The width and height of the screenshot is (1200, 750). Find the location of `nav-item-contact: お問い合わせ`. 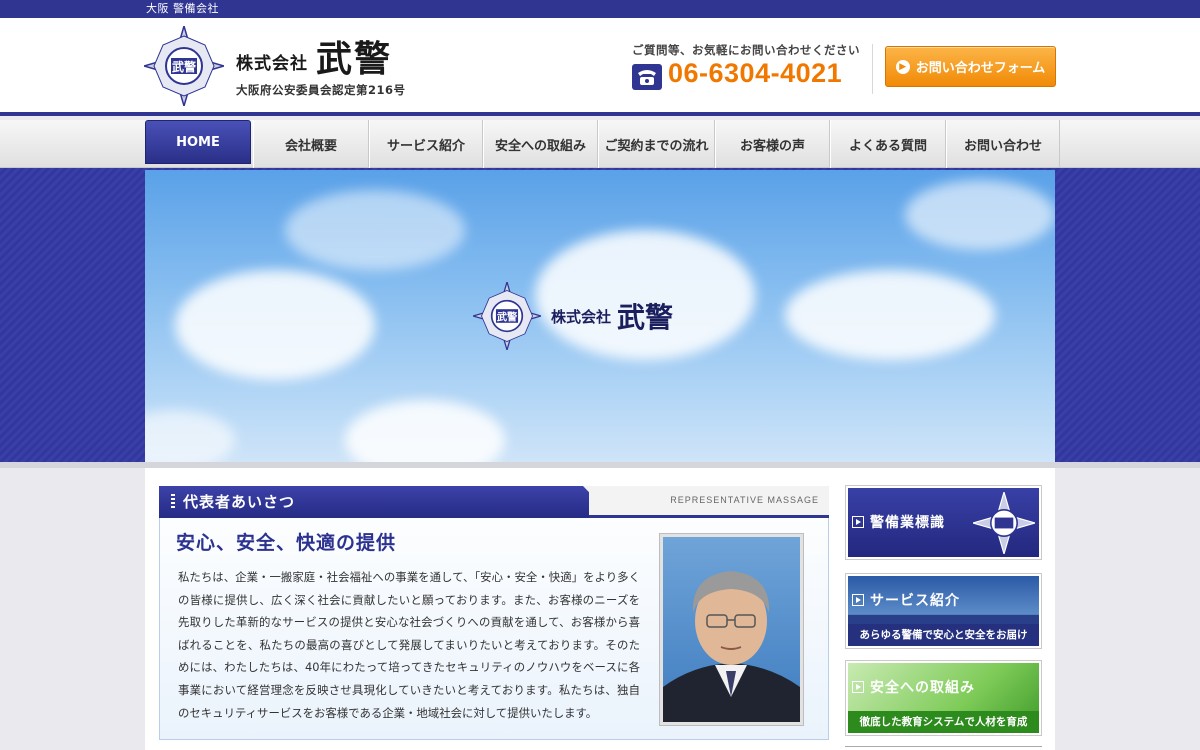

nav-item-contact: お問い合わせ is located at coordinates (1003, 144).